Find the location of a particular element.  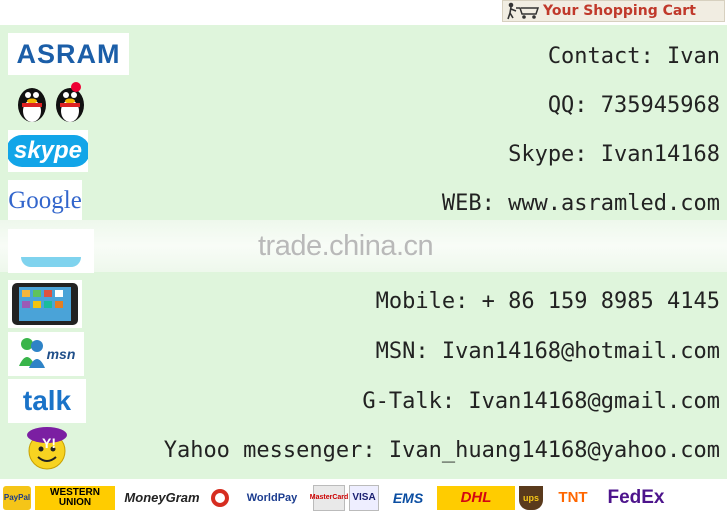

qq-number-text: QQ: 735945968 is located at coordinates (633, 105).